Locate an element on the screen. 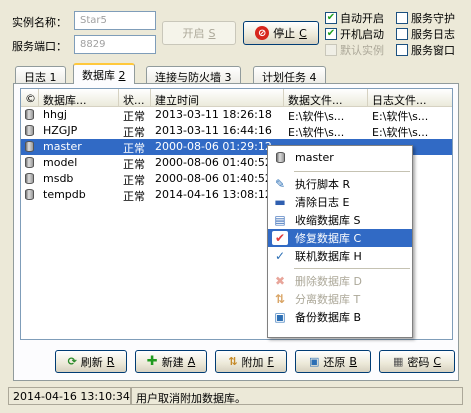 The width and height of the screenshot is (471, 413). menu-item-label: 删除数据库 is located at coordinates (322, 281).